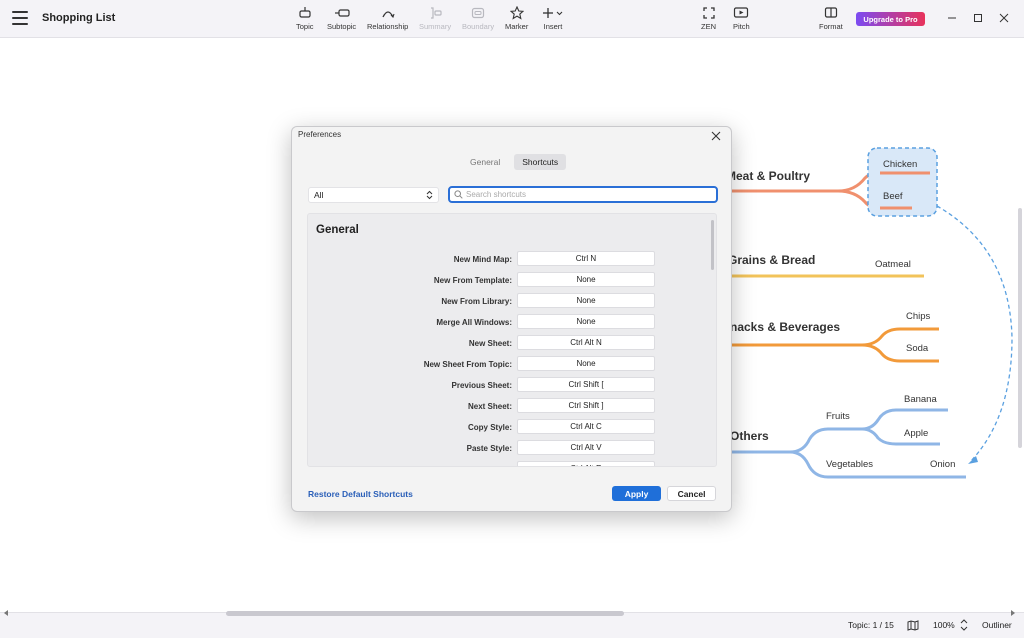 The width and height of the screenshot is (1024, 638). I want to click on format-button: Format, so click(831, 18).